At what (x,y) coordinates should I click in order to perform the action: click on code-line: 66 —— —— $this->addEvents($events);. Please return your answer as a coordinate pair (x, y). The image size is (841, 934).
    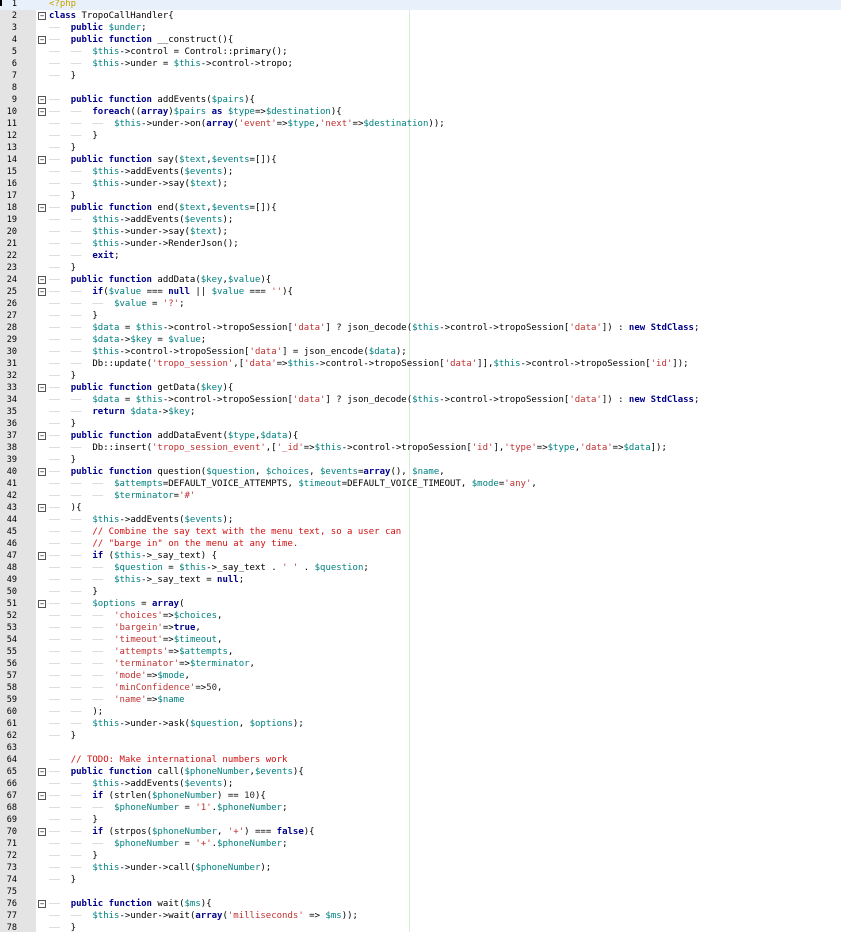
    Looking at the image, I should click on (420, 784).